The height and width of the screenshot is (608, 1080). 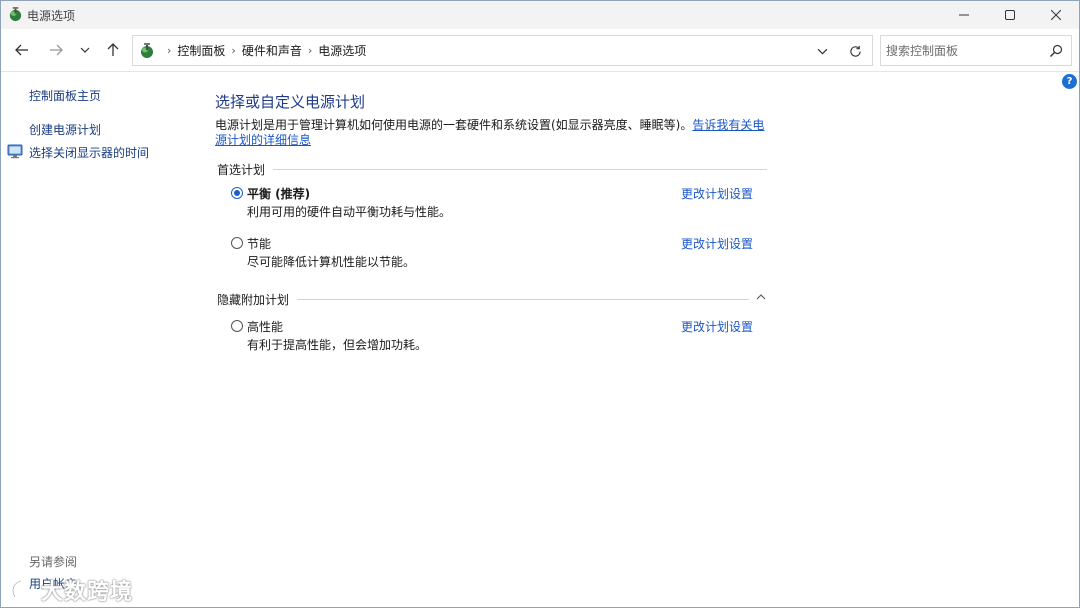 I want to click on monitor-icon, so click(x=15, y=151).